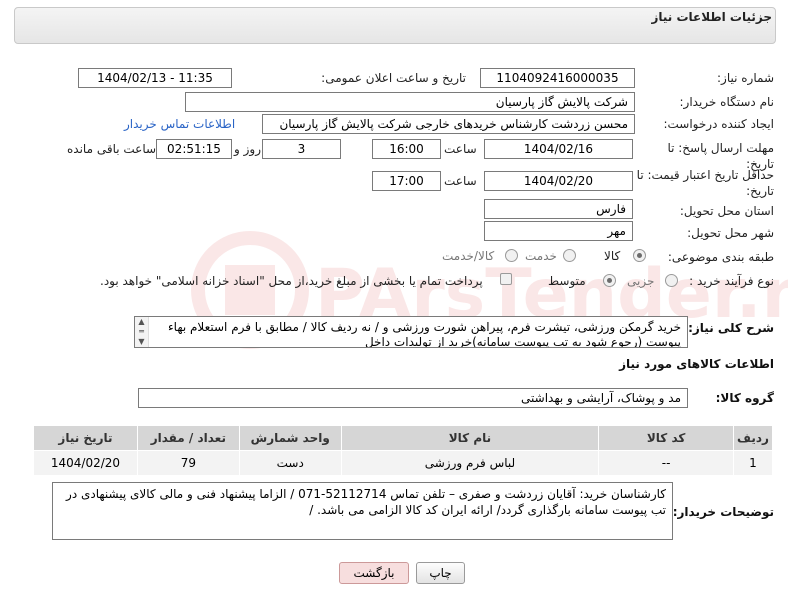 Image resolution: width=788 pixels, height=598 pixels. I want to click on print-button: چاپ, so click(440, 573).